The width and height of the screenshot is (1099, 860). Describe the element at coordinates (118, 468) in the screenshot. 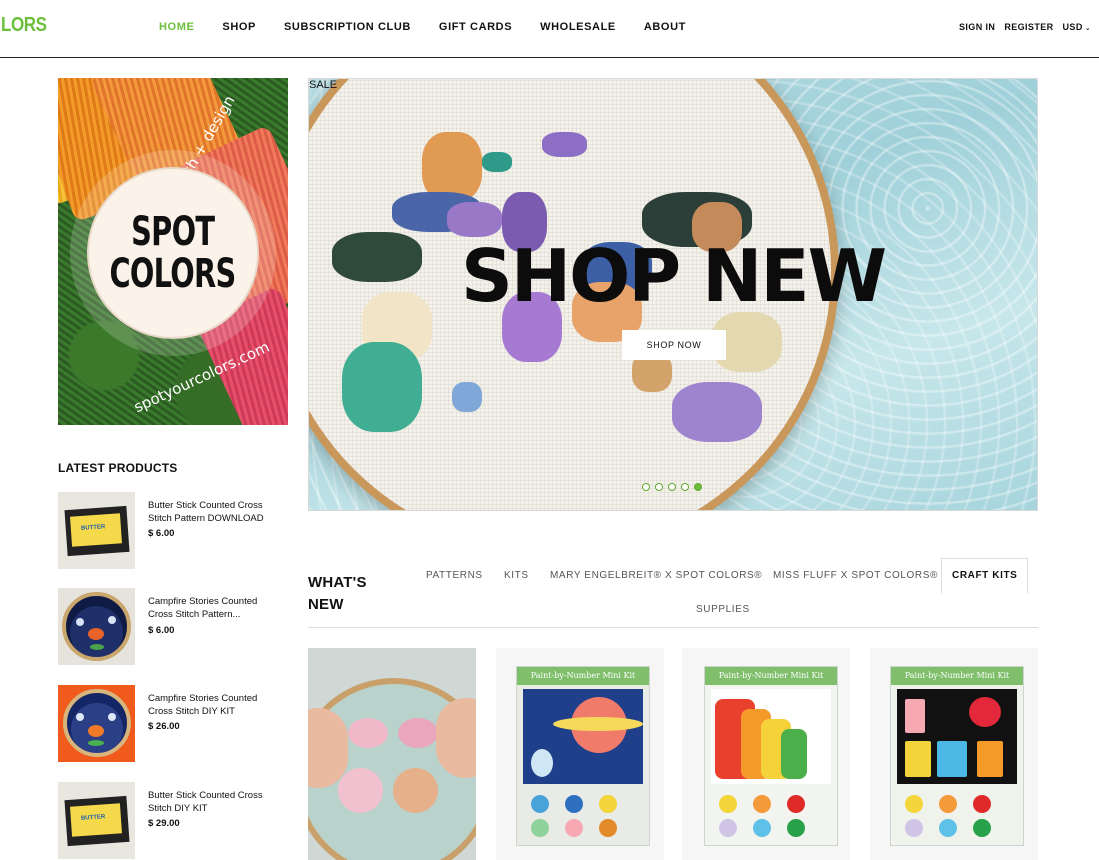

I see `latest-products-heading: LATEST PRODUCTS` at that location.